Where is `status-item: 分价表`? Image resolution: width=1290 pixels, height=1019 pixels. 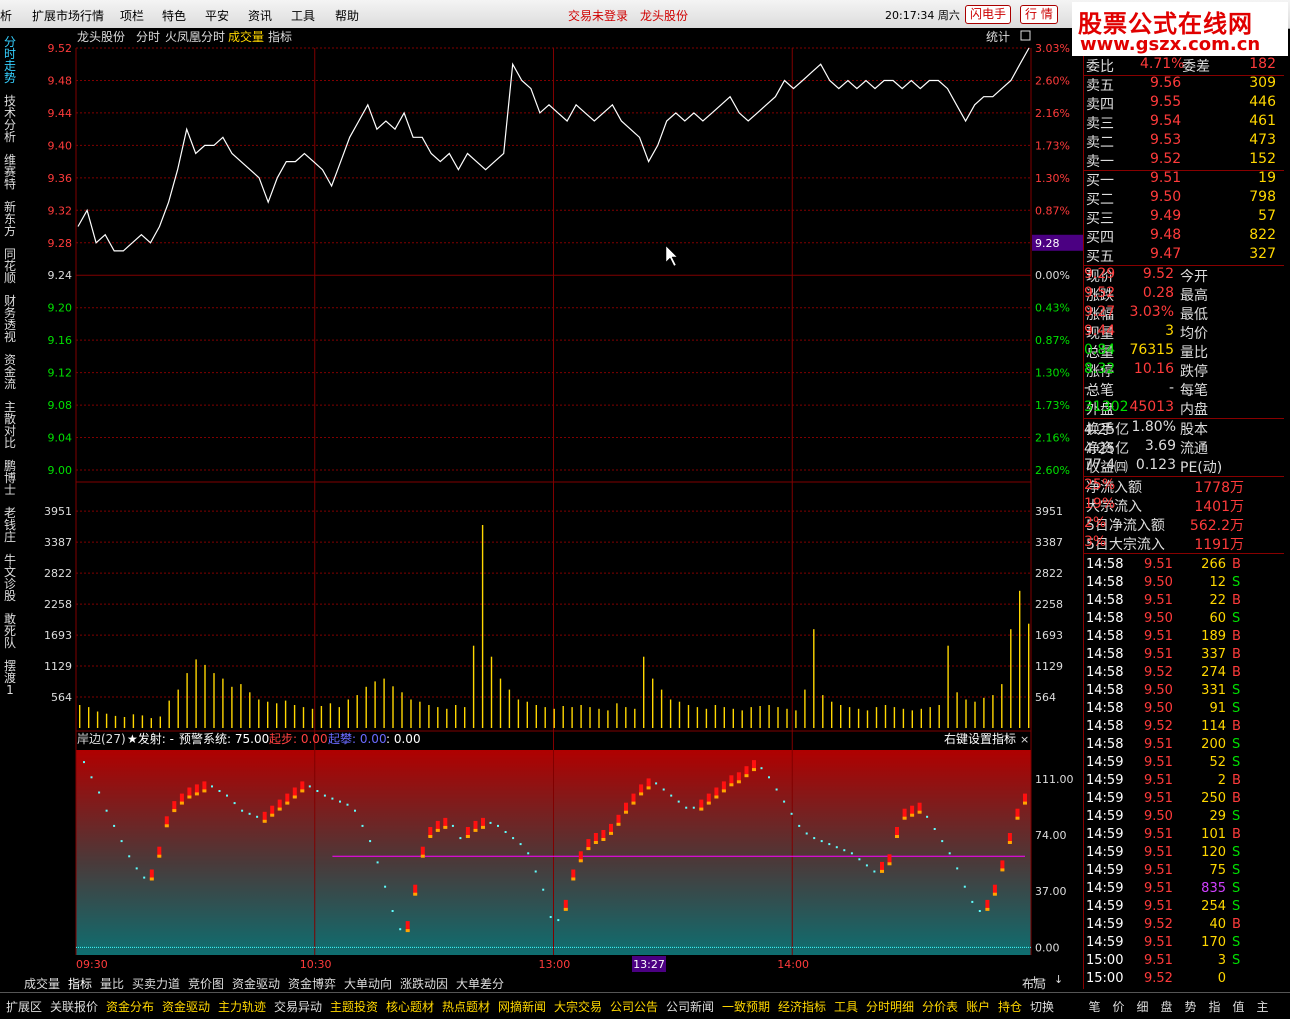
status-item: 分价表 is located at coordinates (940, 1006).